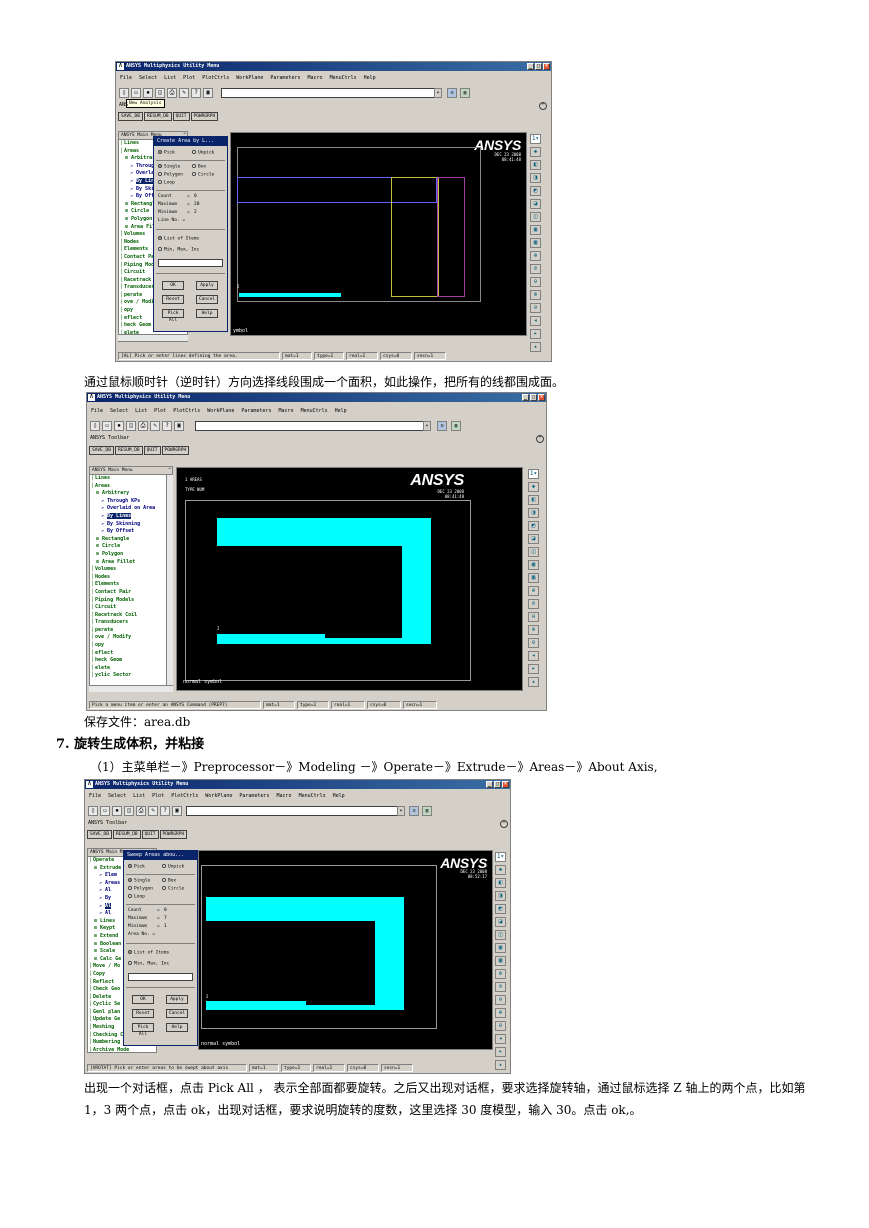 The height and width of the screenshot is (1228, 869). I want to click on menu-tree-item: ⊞ Polygon, so click(131, 555).